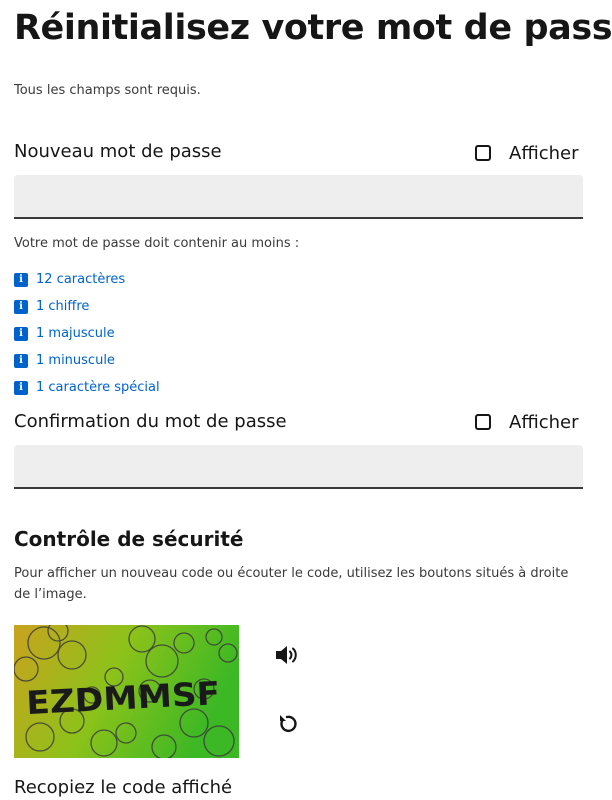 This screenshot has height=800, width=612. I want to click on required-fields-note: Tous les champs sont requis., so click(107, 90).